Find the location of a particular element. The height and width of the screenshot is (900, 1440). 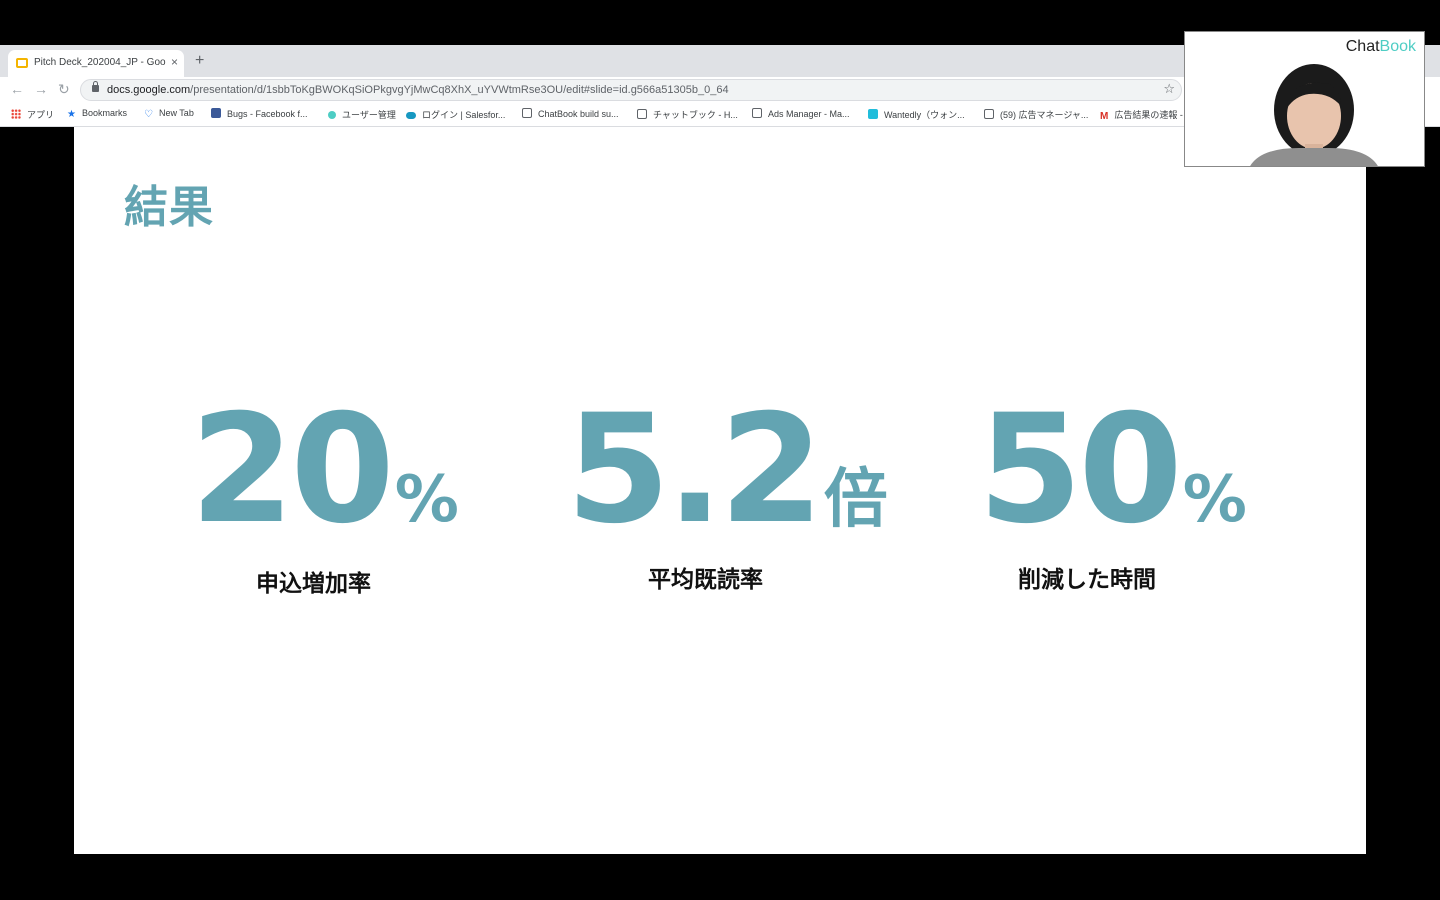

brand-accent: Book is located at coordinates (1397, 46).